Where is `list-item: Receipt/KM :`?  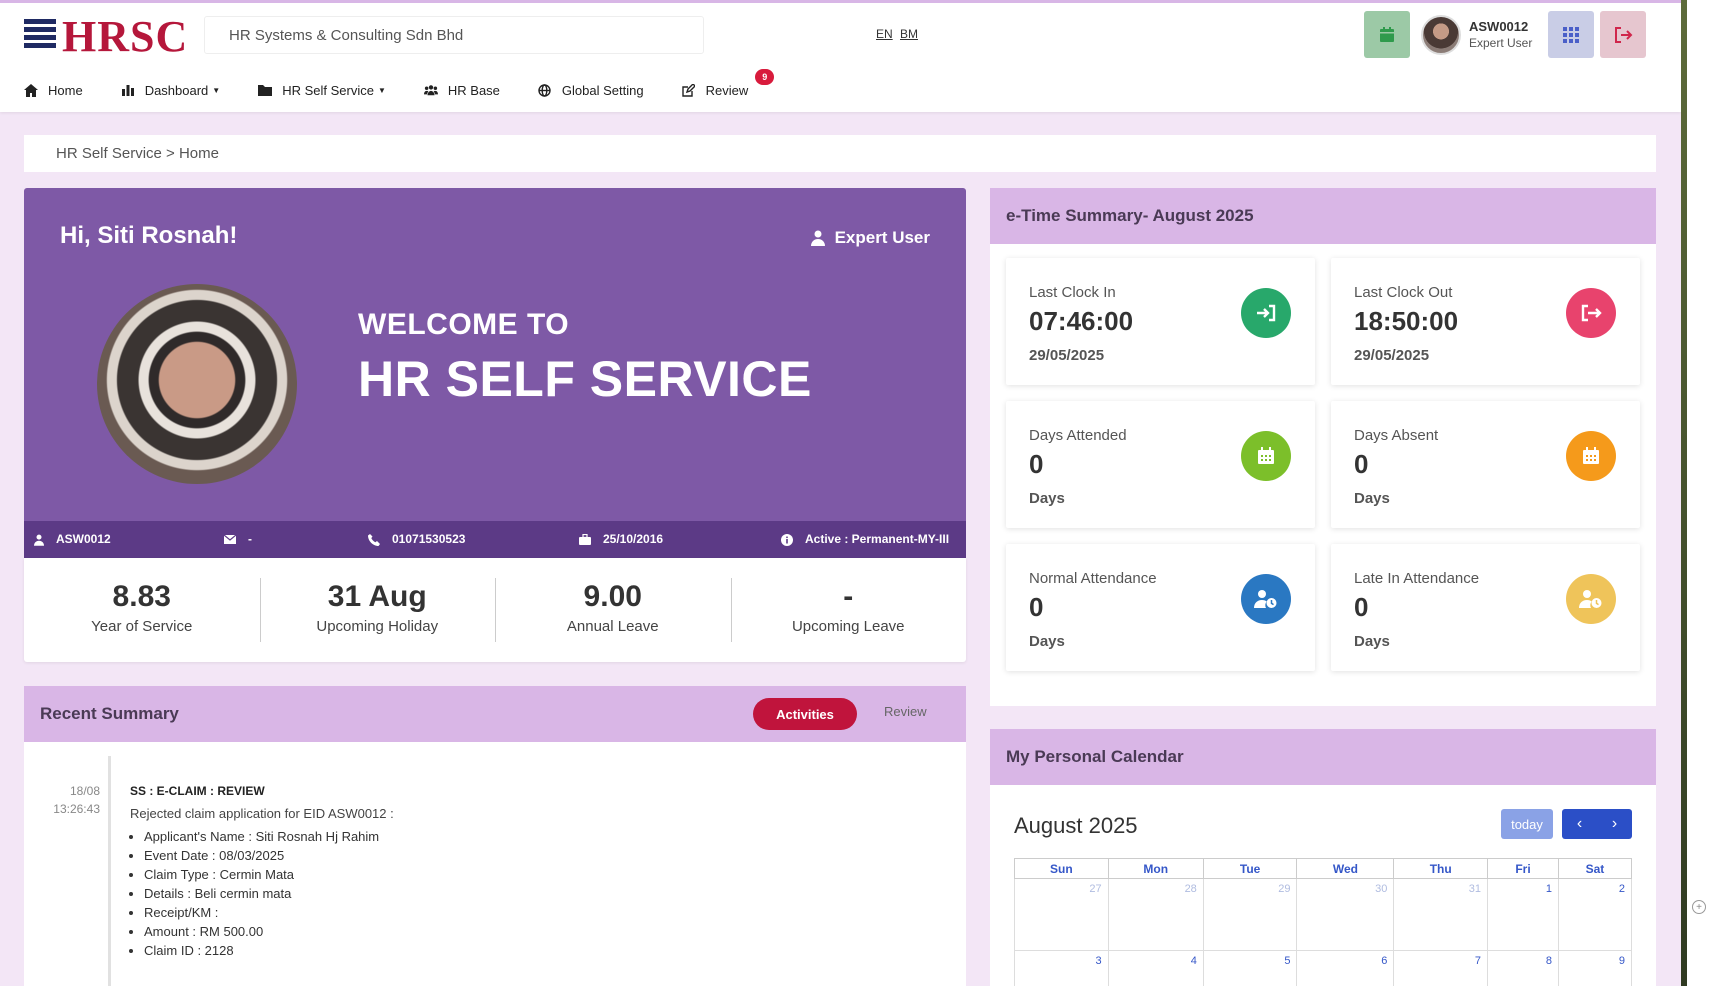
list-item: Receipt/KM : is located at coordinates (537, 912).